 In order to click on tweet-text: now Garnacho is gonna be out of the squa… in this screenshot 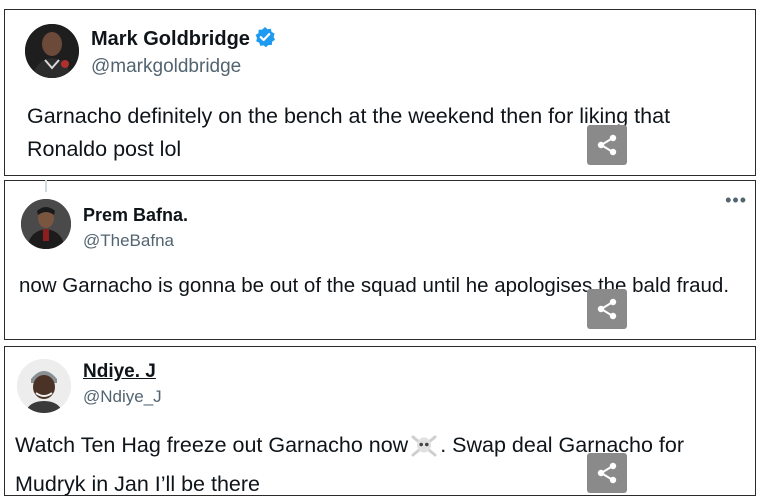, I will do `click(374, 285)`.